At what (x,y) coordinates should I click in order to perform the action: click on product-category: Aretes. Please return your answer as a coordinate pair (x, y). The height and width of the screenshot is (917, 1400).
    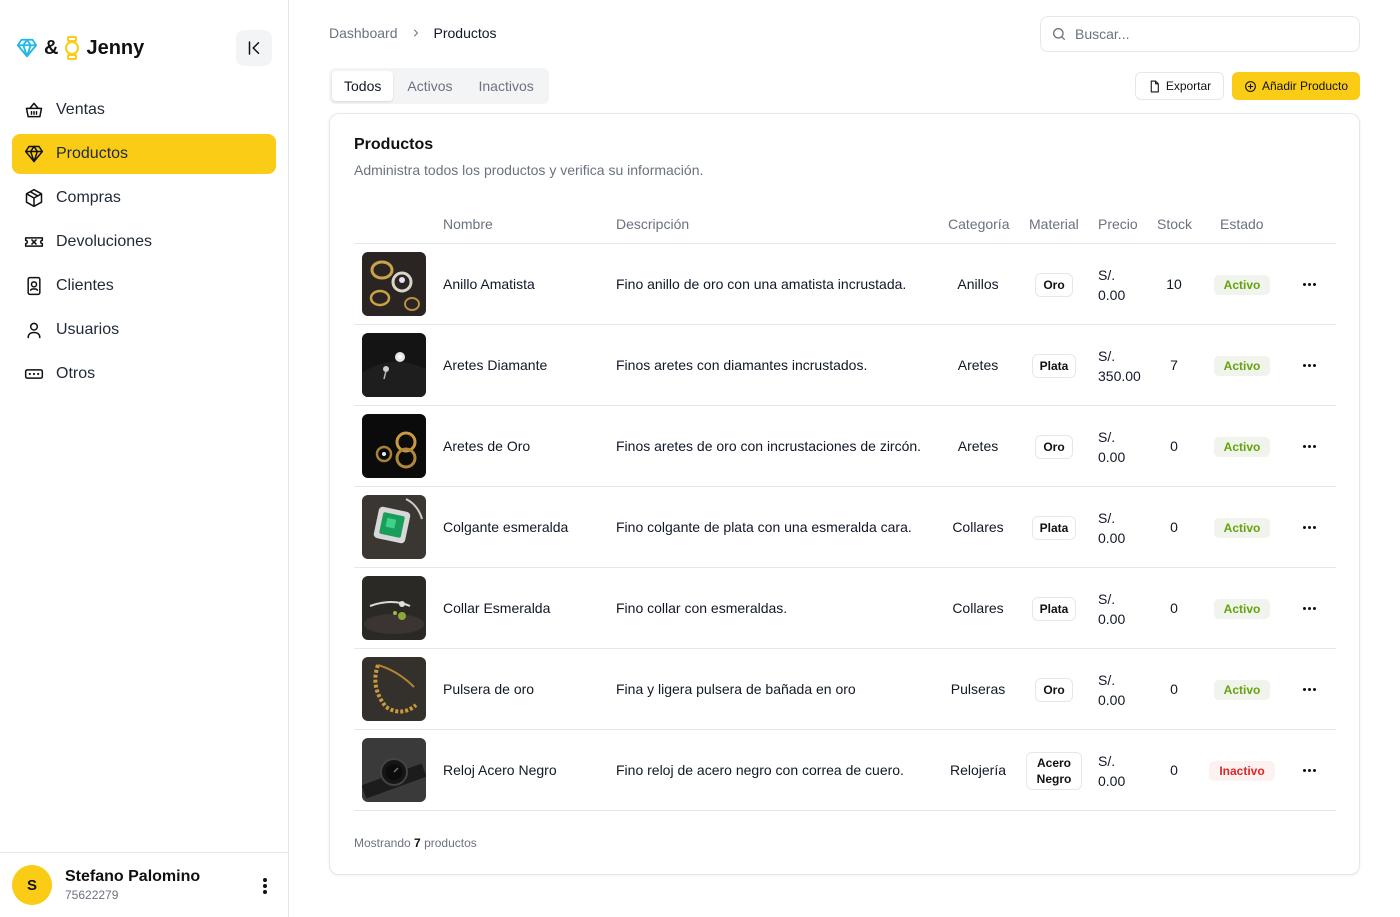
    Looking at the image, I should click on (978, 365).